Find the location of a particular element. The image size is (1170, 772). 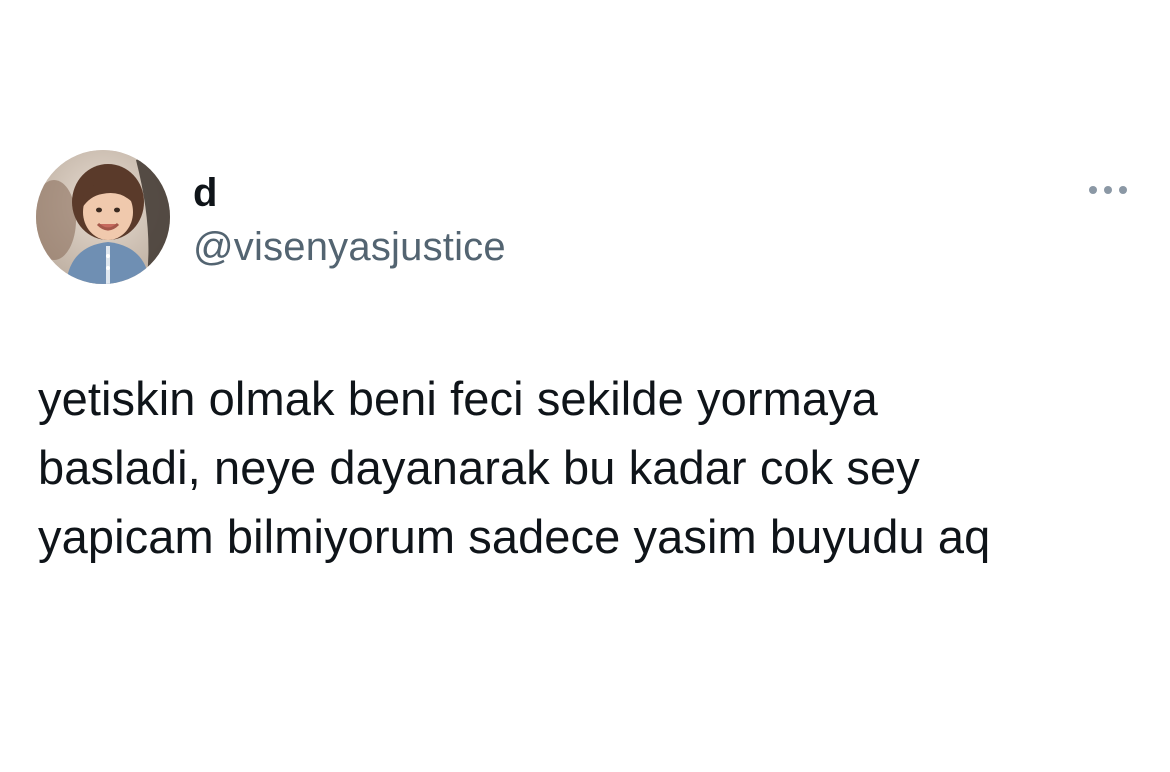

author-handle: @visenyasjustice is located at coordinates (349, 247).